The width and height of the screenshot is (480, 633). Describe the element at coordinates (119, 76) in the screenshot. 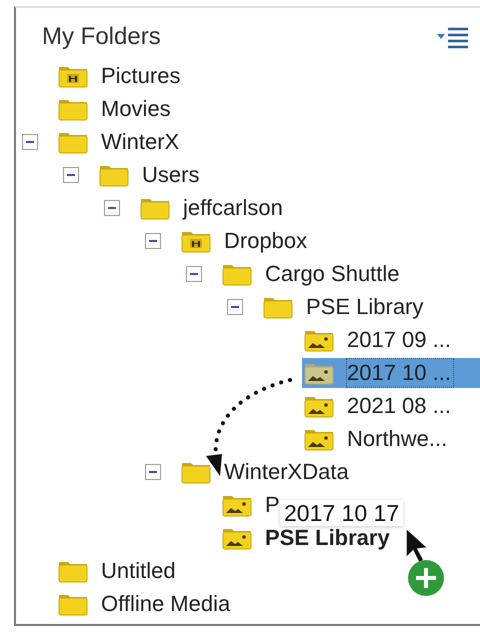

I see `folder-item: Pictures` at that location.